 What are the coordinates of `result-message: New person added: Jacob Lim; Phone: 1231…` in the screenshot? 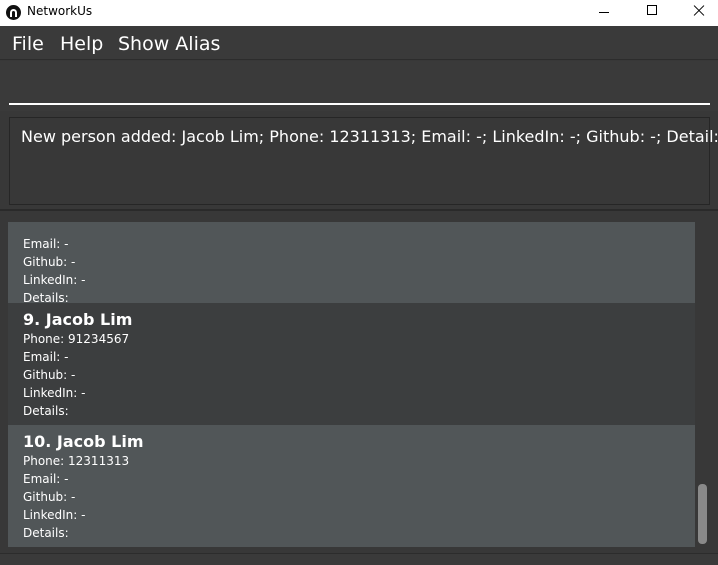 It's located at (369, 136).